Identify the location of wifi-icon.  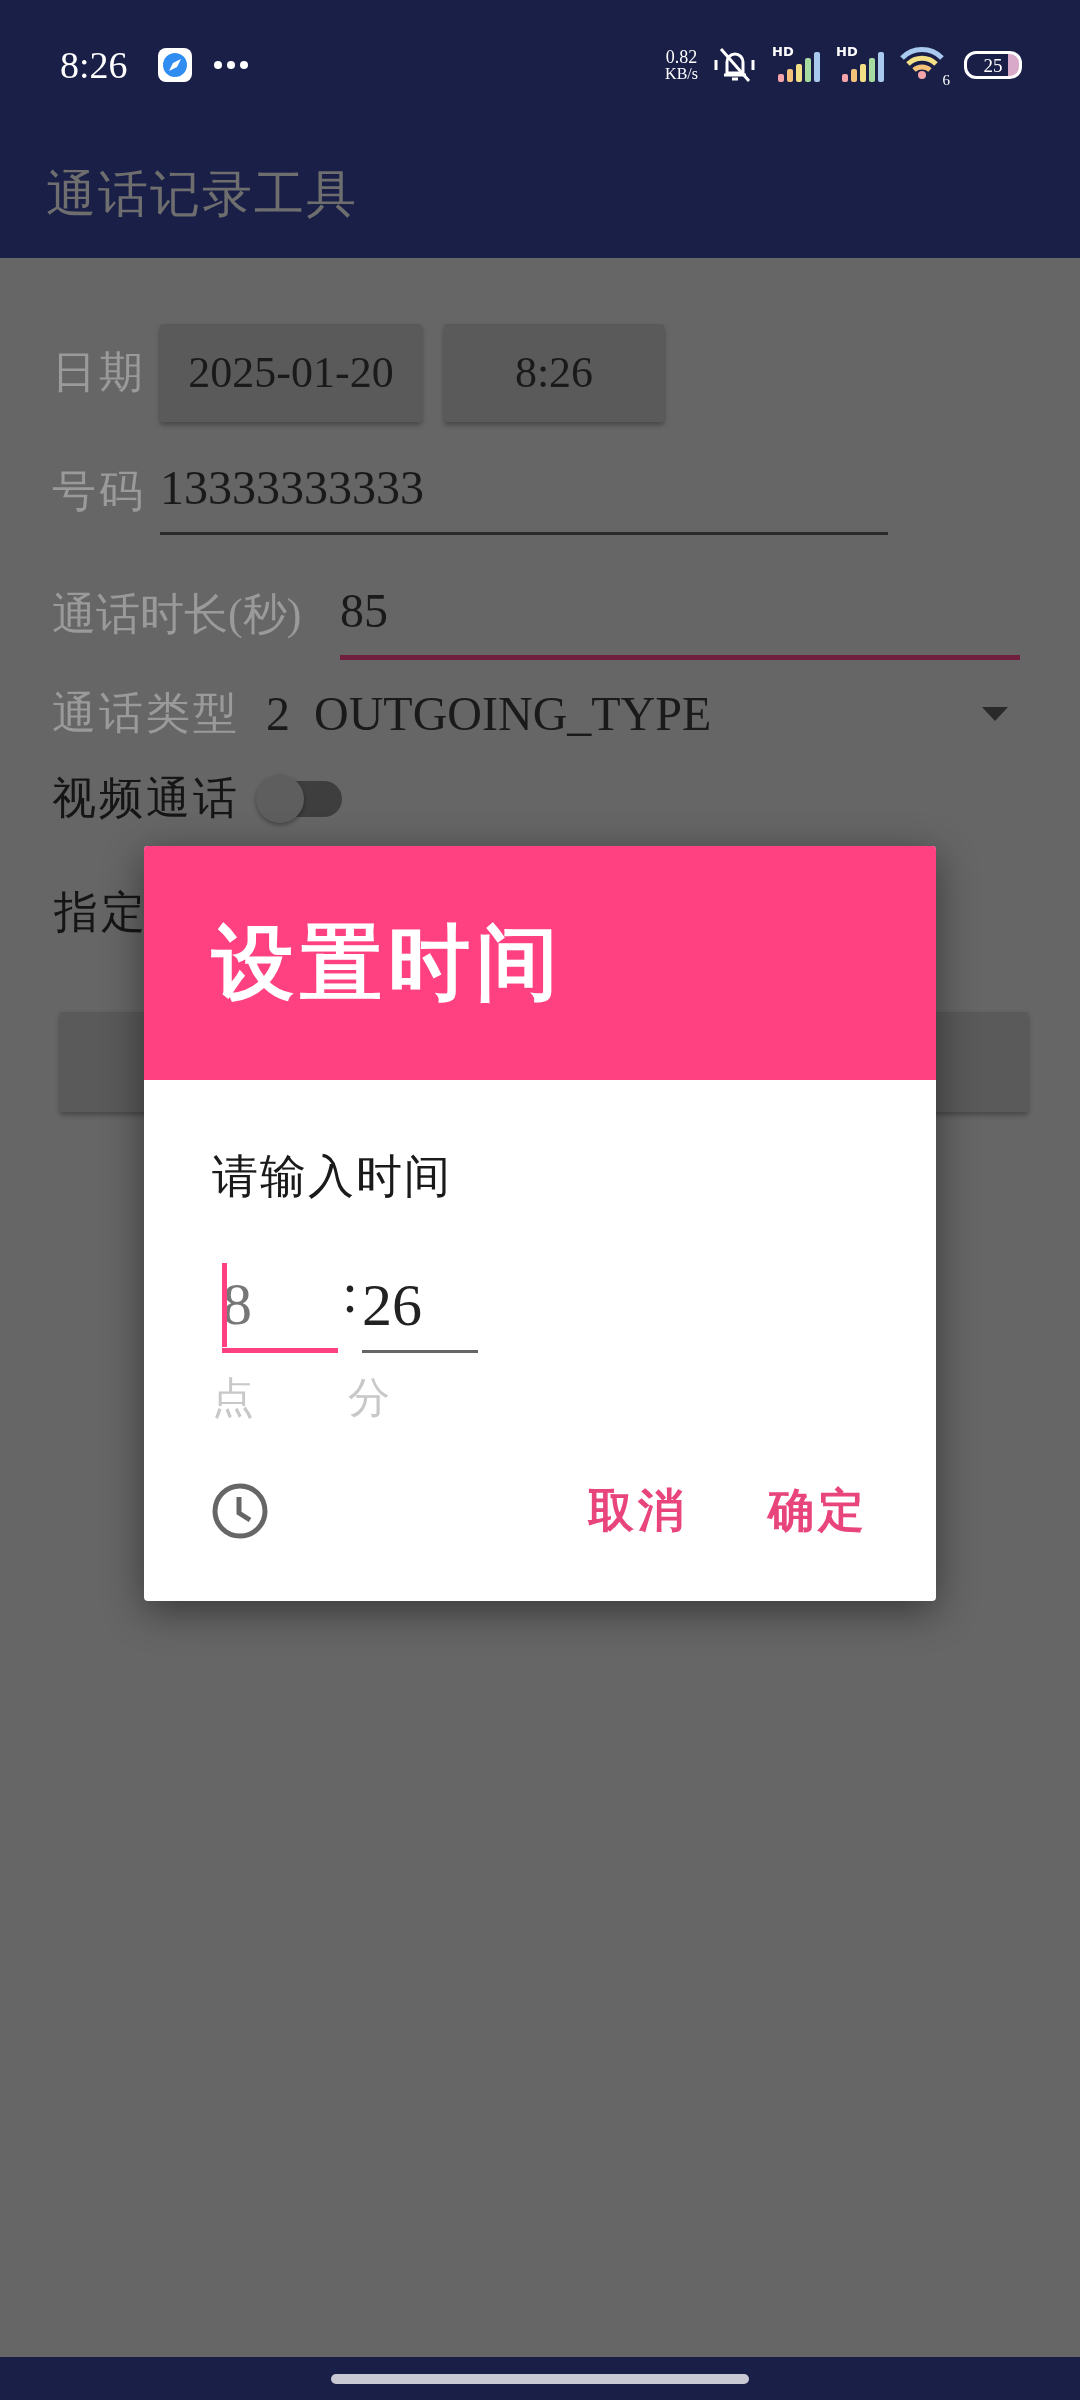
(922, 63).